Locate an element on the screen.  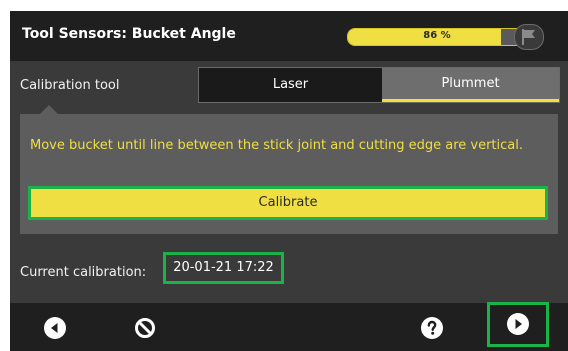
back-arrow-icon is located at coordinates (55, 328).